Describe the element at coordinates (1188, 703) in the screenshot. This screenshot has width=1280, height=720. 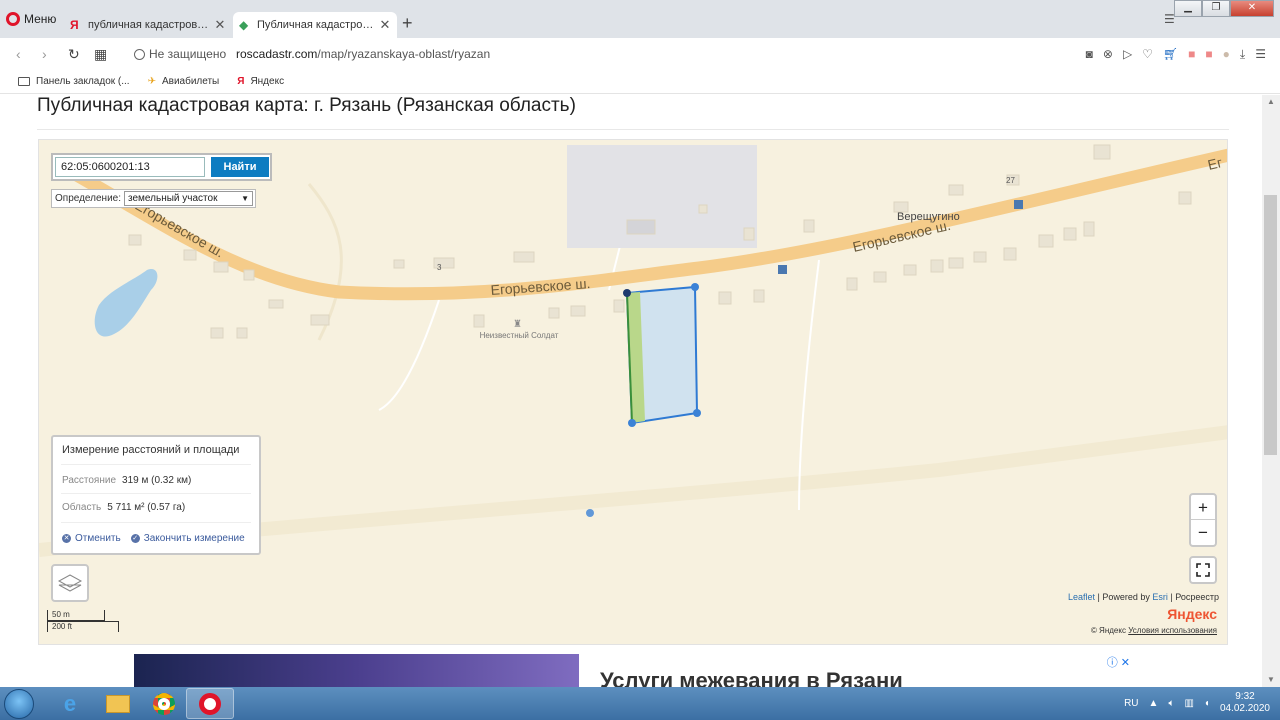
I see `network-icon: ▥` at that location.